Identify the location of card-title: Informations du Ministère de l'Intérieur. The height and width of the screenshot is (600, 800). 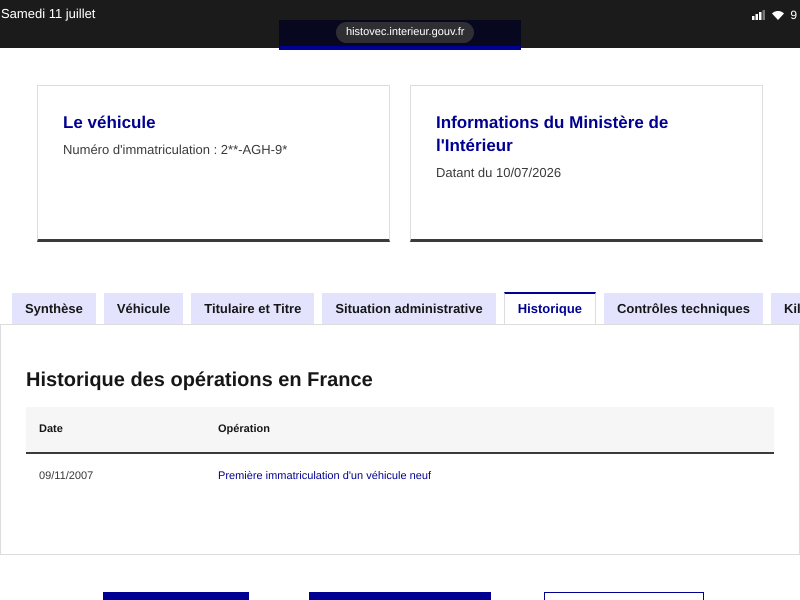
(553, 134).